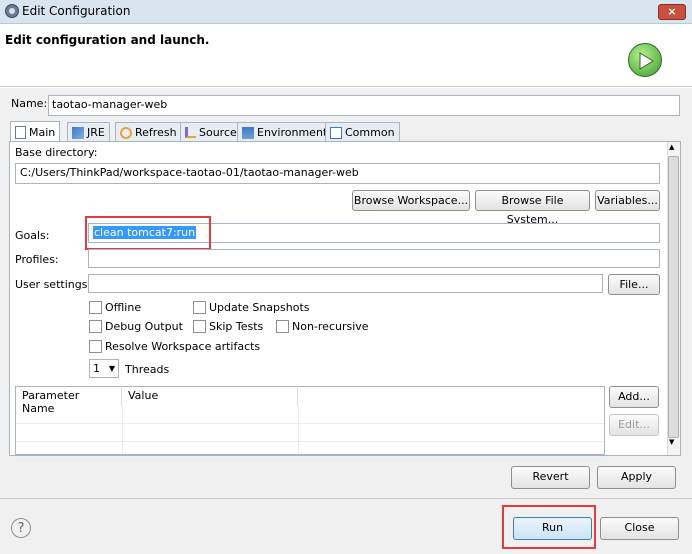 Image resolution: width=692 pixels, height=554 pixels. What do you see at coordinates (107, 40) in the screenshot?
I see `header-title: Edit configuration and launch.` at bounding box center [107, 40].